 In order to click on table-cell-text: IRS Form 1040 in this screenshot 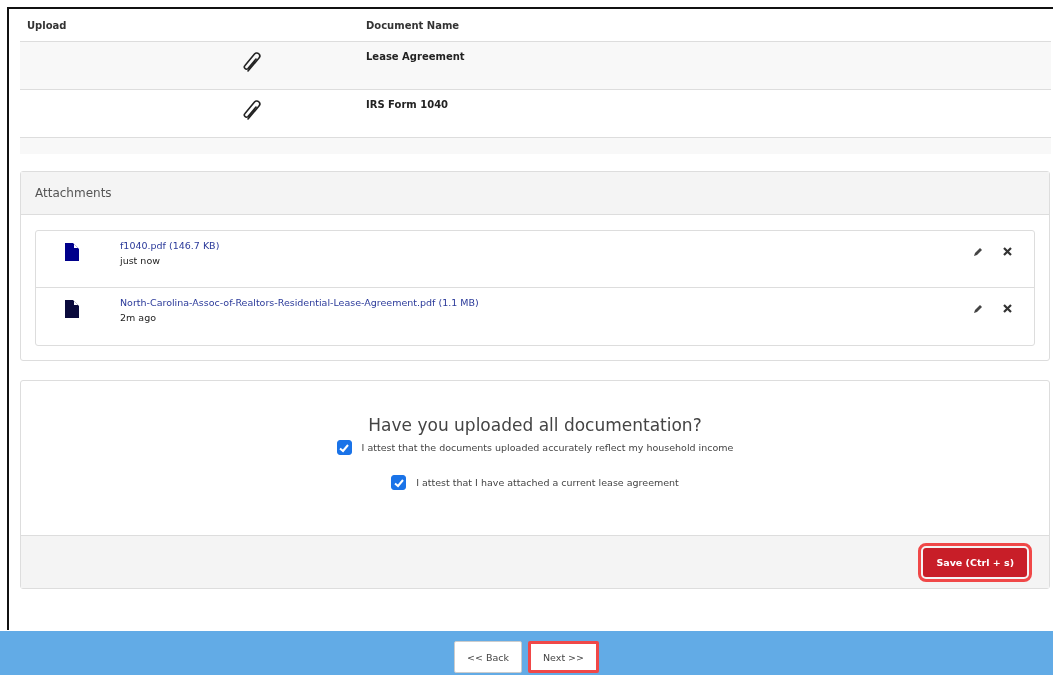, I will do `click(407, 105)`.